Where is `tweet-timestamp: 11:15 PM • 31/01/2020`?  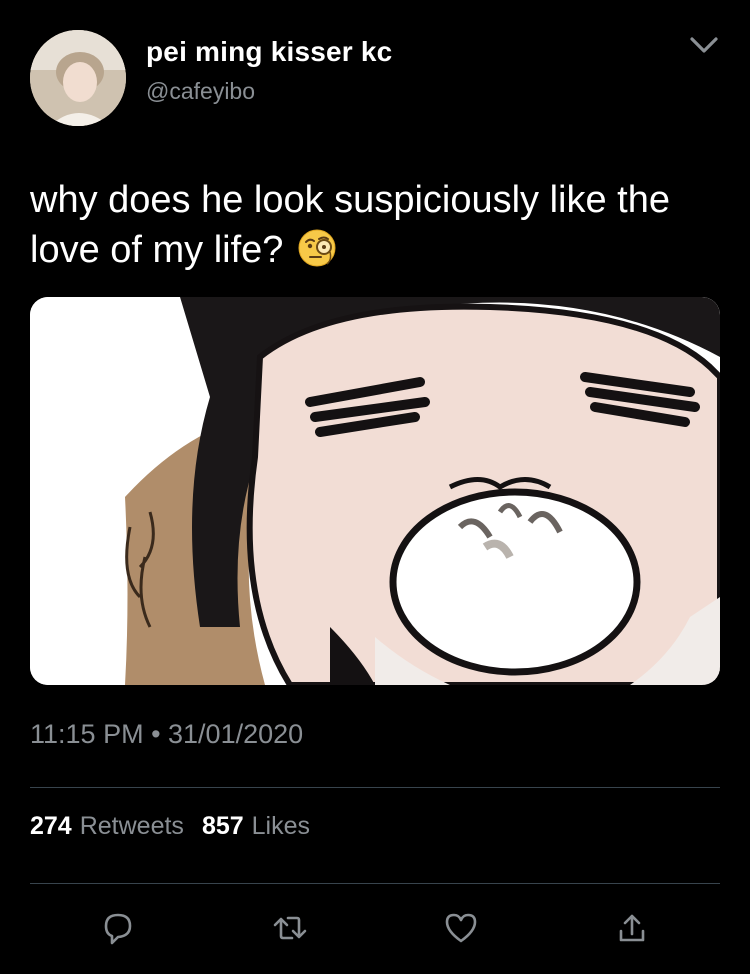 tweet-timestamp: 11:15 PM • 31/01/2020 is located at coordinates (166, 734).